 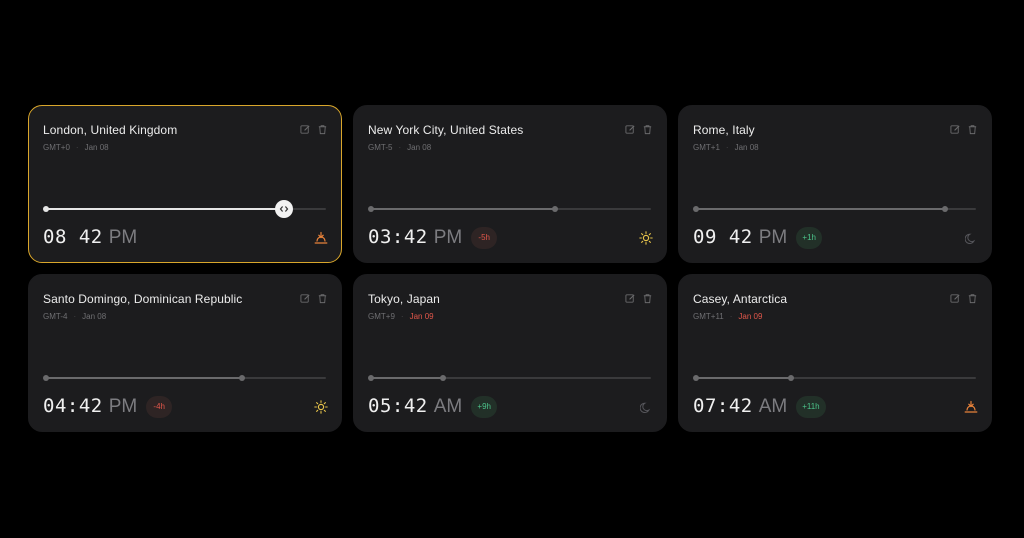 I want to click on timezone-meta: GMT-4 · Jan 08, so click(x=74, y=316).